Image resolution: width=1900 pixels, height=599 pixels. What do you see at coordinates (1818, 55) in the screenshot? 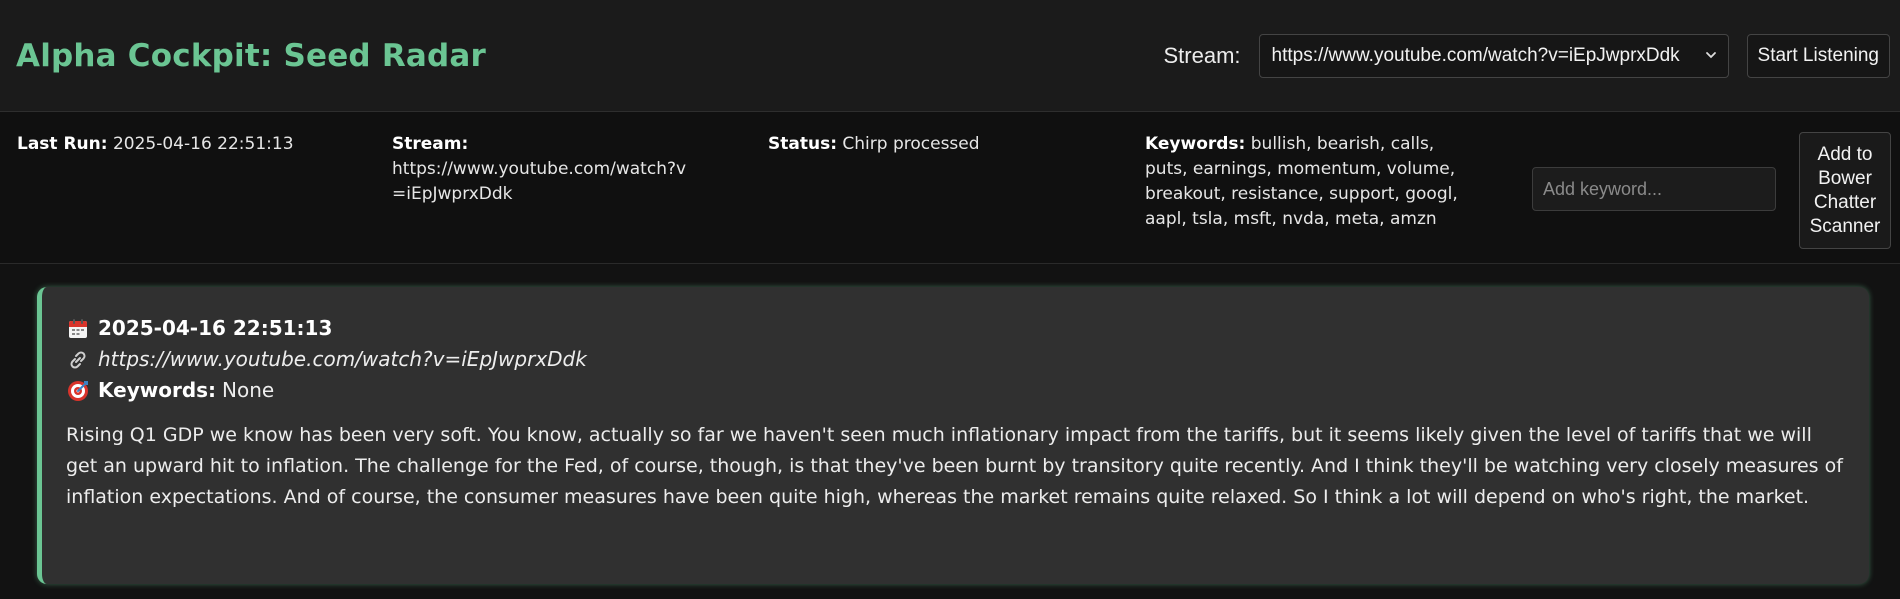
I see `start-listening-button: Start Listening` at bounding box center [1818, 55].